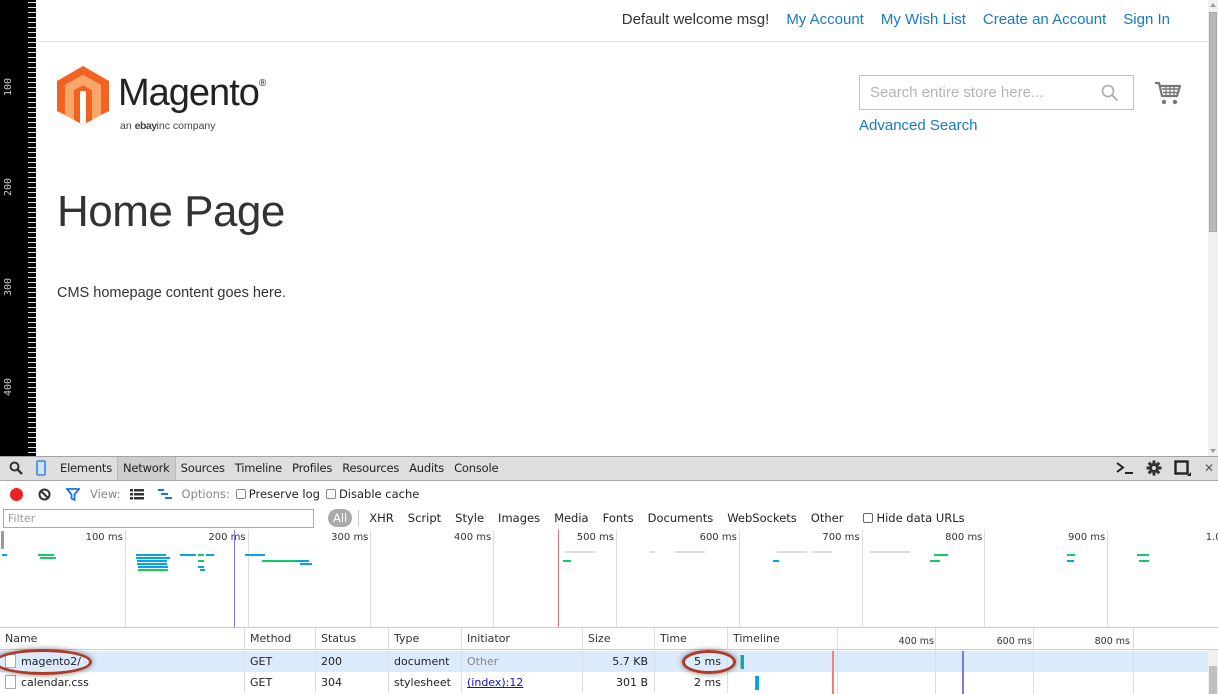 The height and width of the screenshot is (694, 1218). I want to click on filter-websockets: WebSockets, so click(762, 518).